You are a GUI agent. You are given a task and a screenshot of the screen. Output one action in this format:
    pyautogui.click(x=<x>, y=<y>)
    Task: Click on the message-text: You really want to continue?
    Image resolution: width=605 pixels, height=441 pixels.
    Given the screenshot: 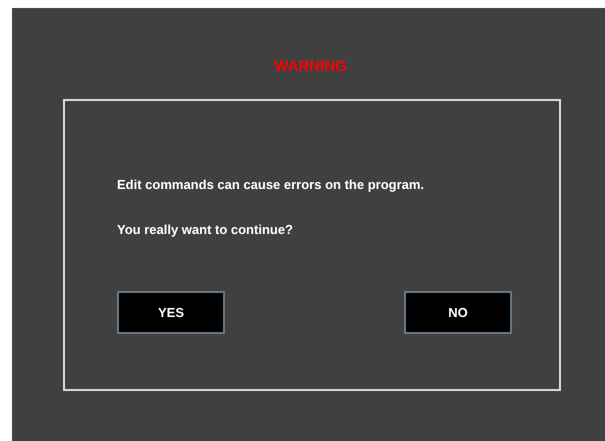 What is the action you would take?
    pyautogui.click(x=205, y=230)
    